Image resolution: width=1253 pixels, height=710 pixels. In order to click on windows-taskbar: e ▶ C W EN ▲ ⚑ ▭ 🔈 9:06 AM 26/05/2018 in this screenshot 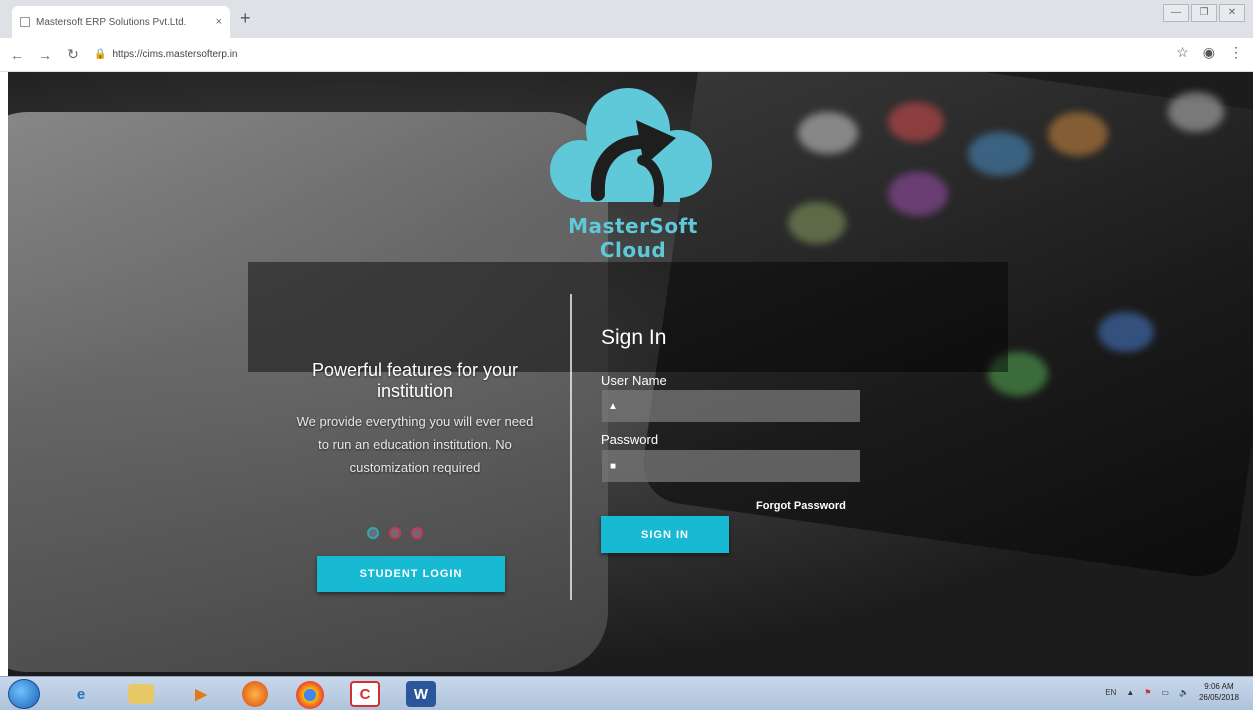, I will do `click(626, 693)`.